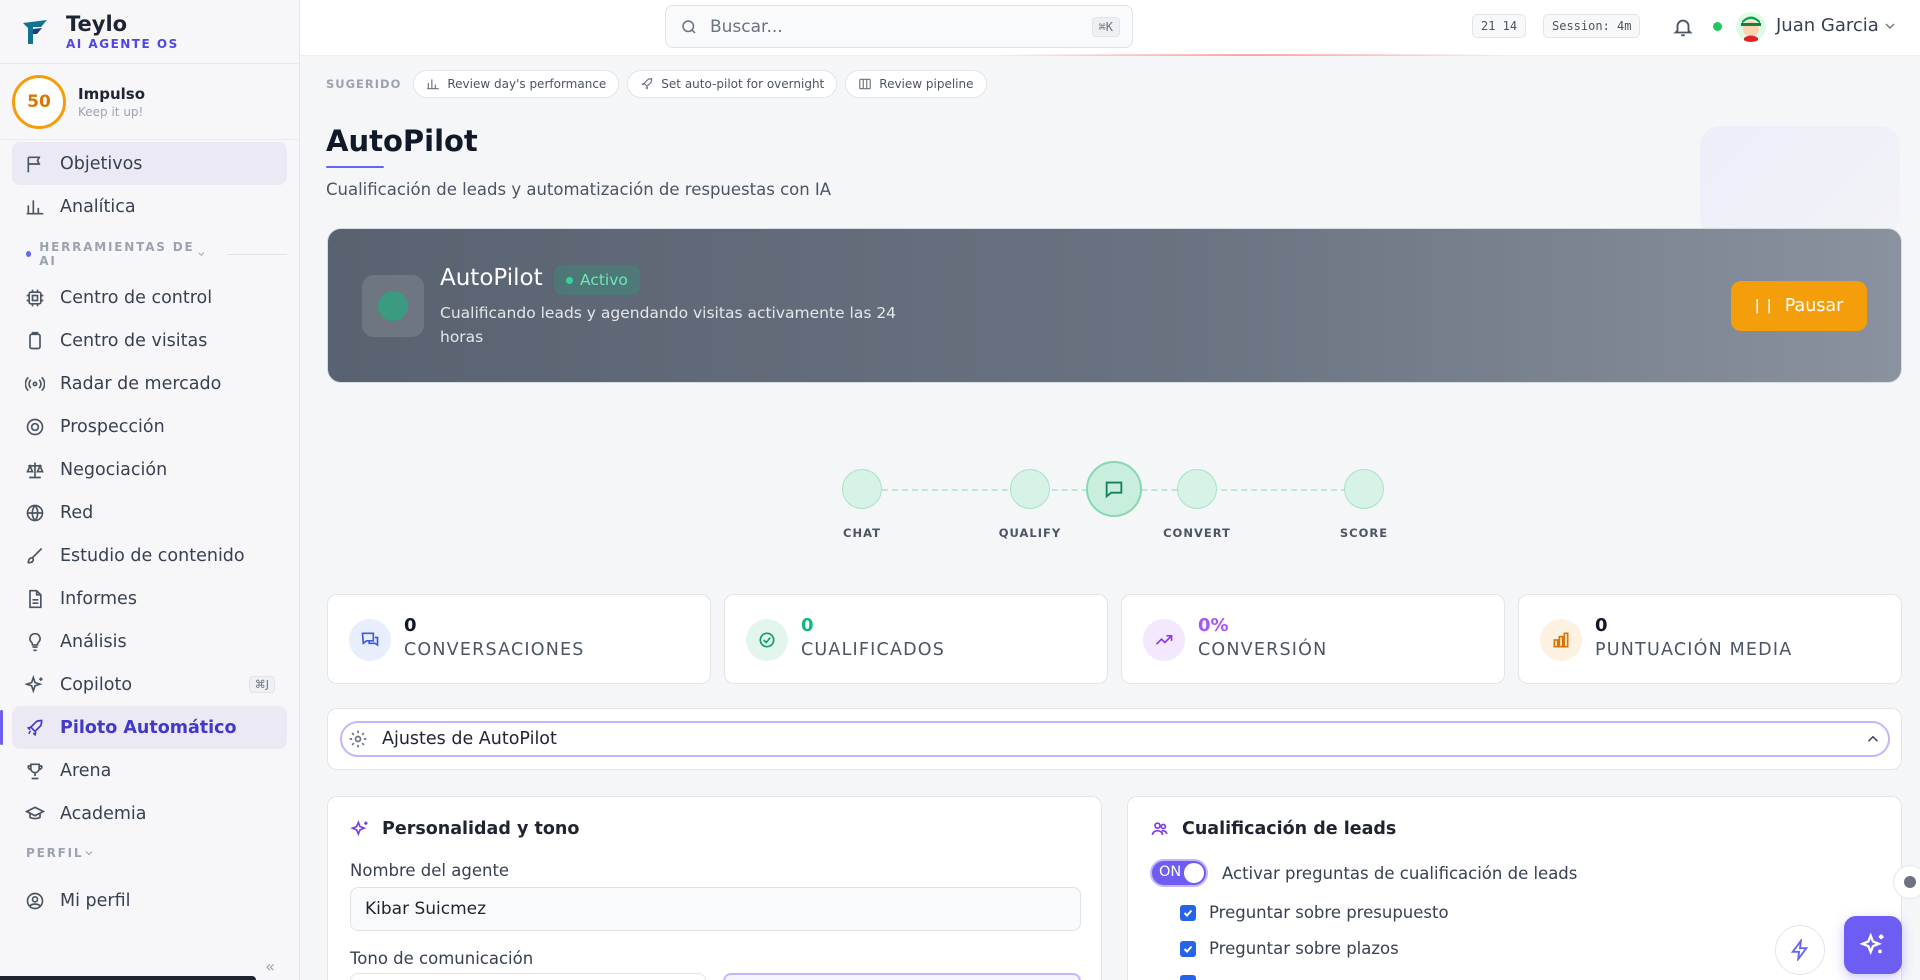 Image resolution: width=1920 pixels, height=980 pixels. I want to click on bar-chart-icon, so click(1561, 640).